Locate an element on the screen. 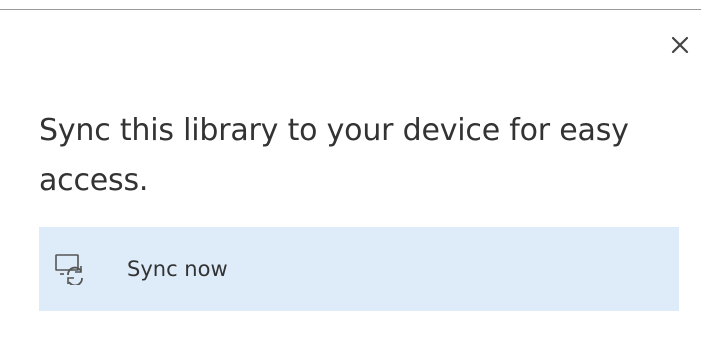 This screenshot has height=352, width=701. sync-device-icon is located at coordinates (69, 269).